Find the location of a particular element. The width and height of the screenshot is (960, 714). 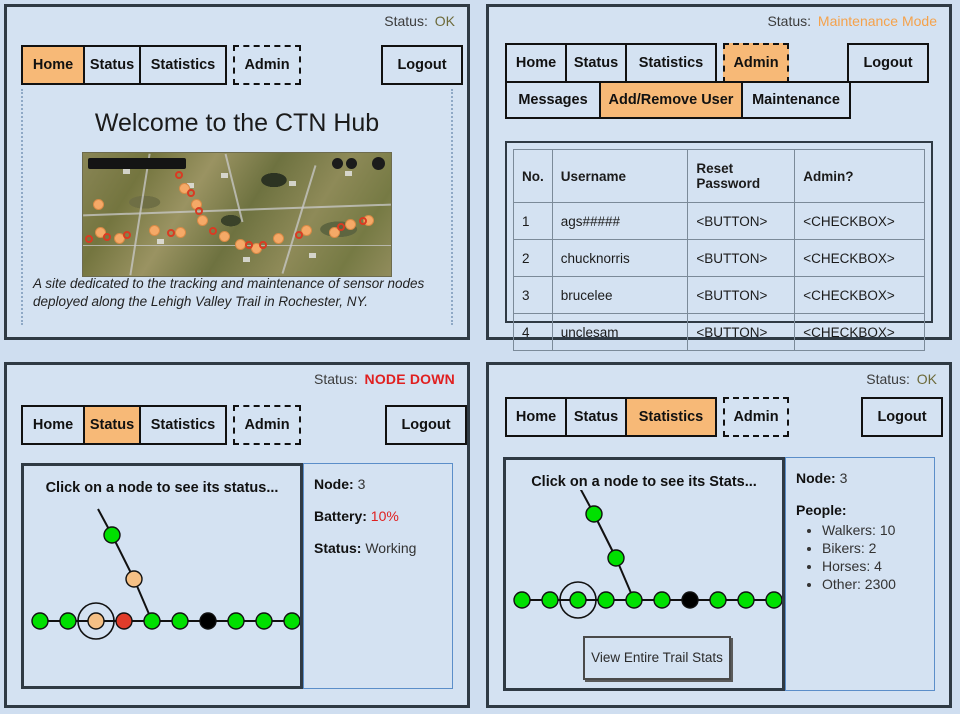

th-admin: Admin? is located at coordinates (859, 176).